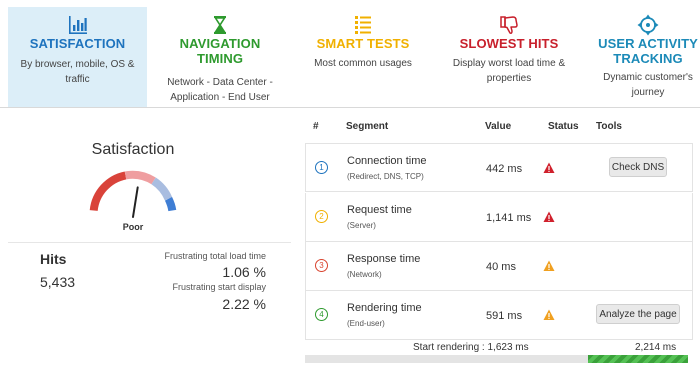 The image size is (700, 371). I want to click on row-number: 3, so click(321, 265).